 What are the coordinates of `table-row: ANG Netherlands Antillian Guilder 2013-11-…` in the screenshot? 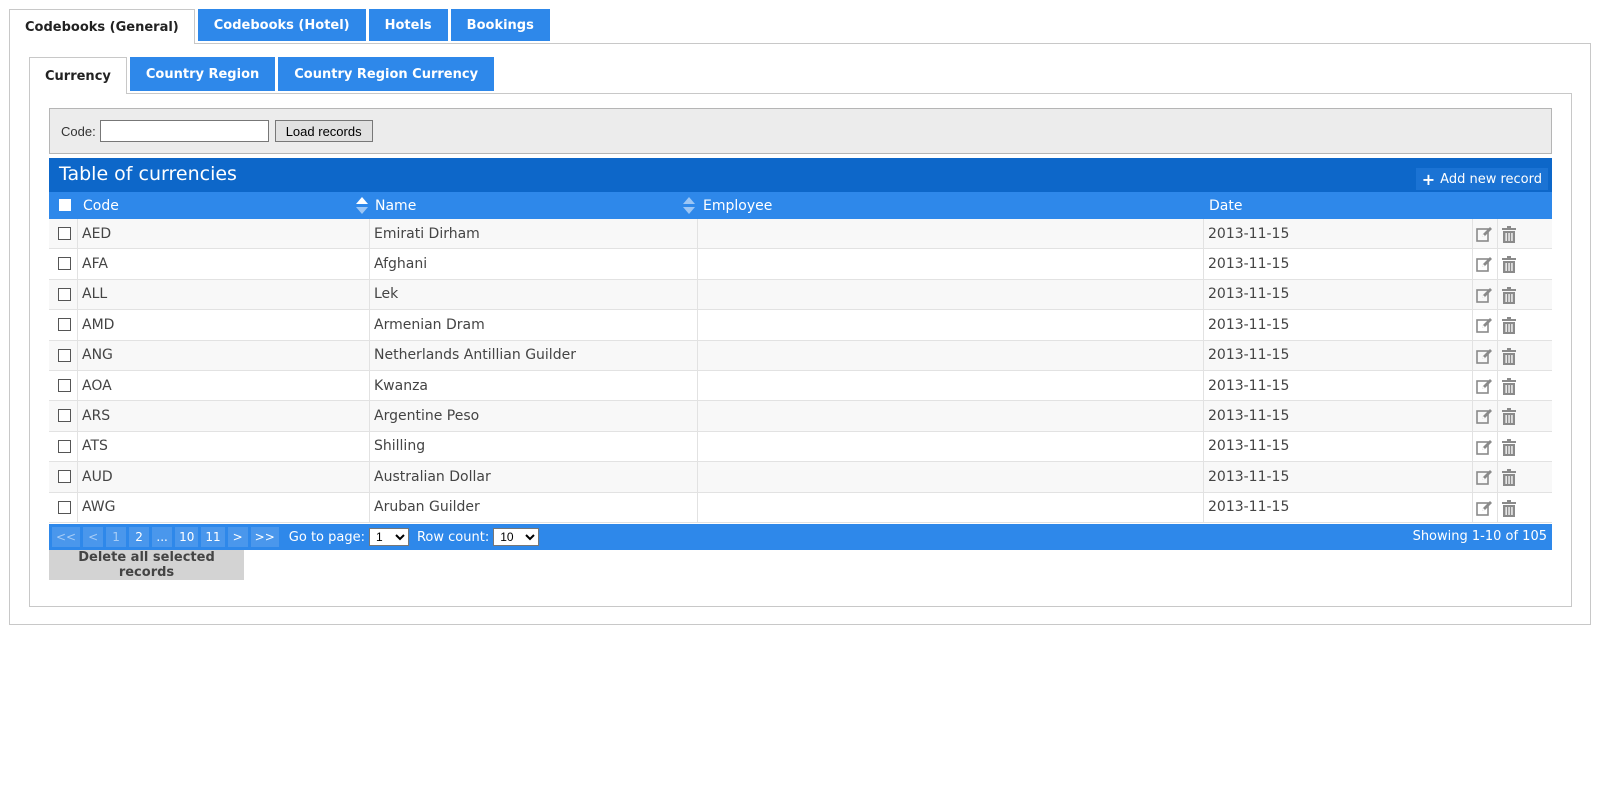 It's located at (800, 355).